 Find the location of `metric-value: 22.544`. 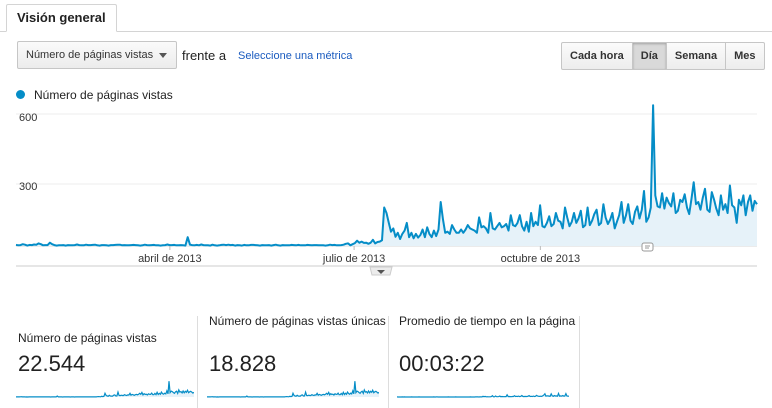

metric-value: 22.544 is located at coordinates (52, 363).